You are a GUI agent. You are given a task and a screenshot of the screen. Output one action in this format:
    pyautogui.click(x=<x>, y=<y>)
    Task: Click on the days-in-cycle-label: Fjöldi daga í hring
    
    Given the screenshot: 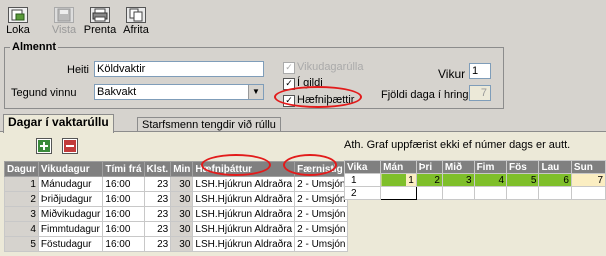 What is the action you would take?
    pyautogui.click(x=425, y=95)
    